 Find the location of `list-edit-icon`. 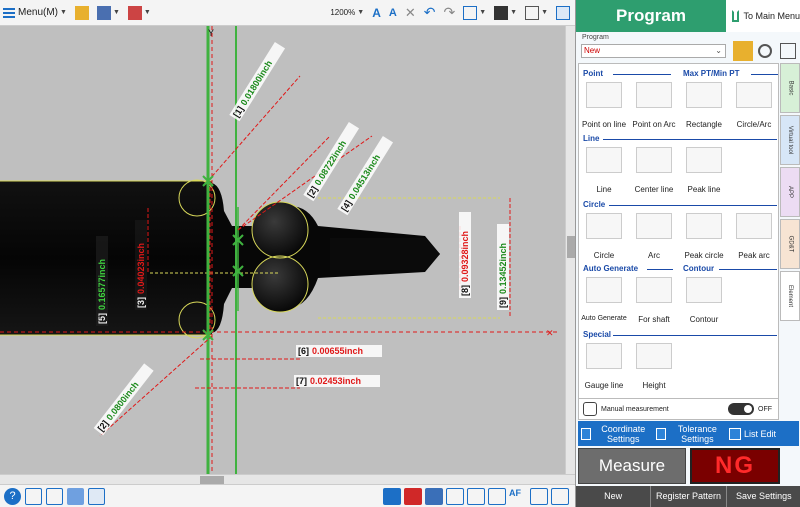

list-edit-icon is located at coordinates (735, 433).